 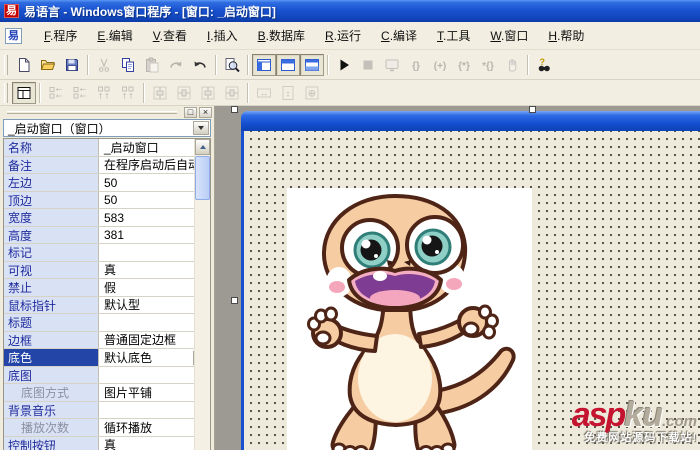 What do you see at coordinates (48, 65) in the screenshot?
I see `open-file-button` at bounding box center [48, 65].